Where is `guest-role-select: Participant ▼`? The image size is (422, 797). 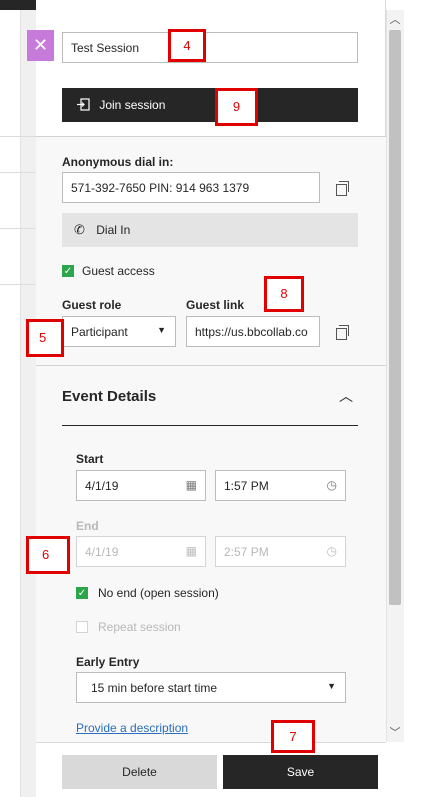
guest-role-select: Participant ▼ is located at coordinates (119, 331).